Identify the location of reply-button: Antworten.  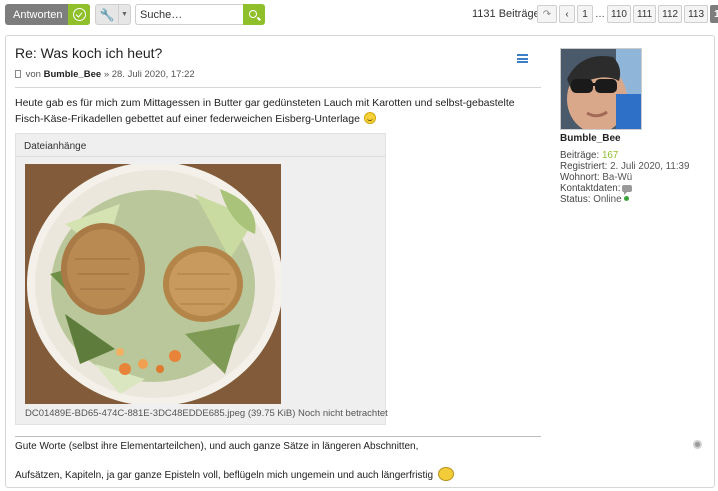
(47, 14).